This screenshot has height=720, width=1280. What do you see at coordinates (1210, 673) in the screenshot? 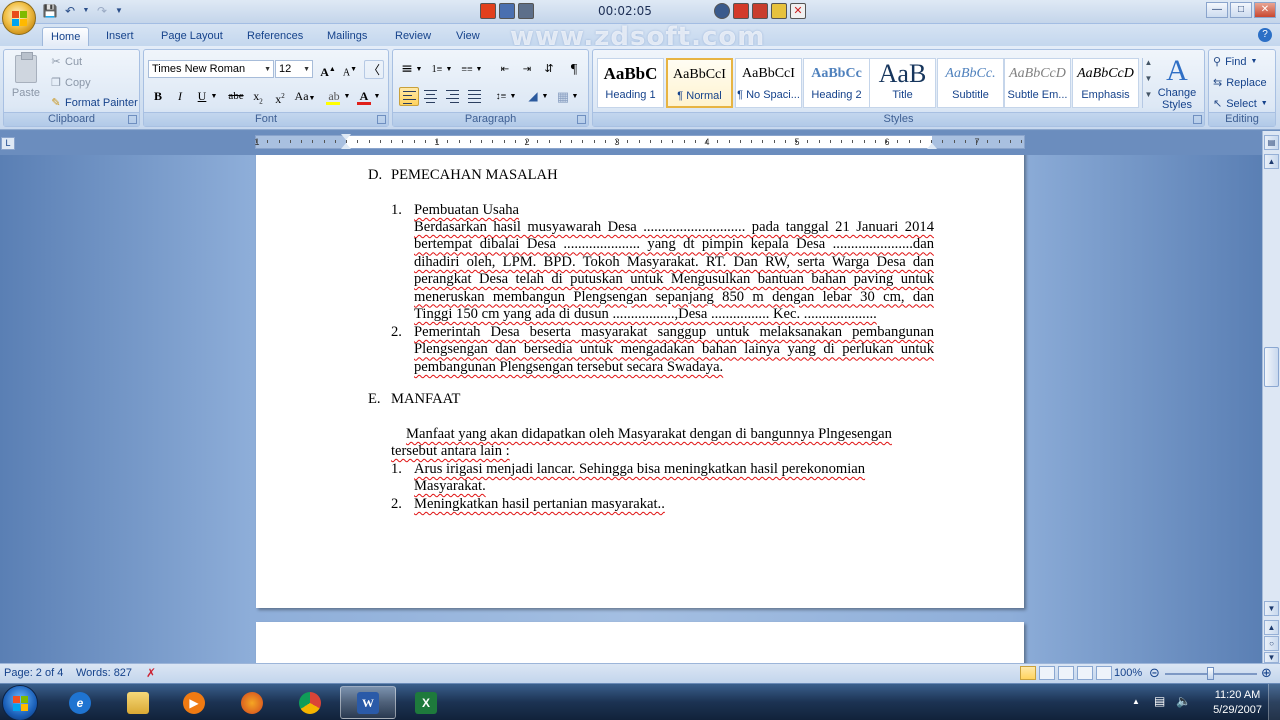
I see `zoom-slider-knob` at bounding box center [1210, 673].